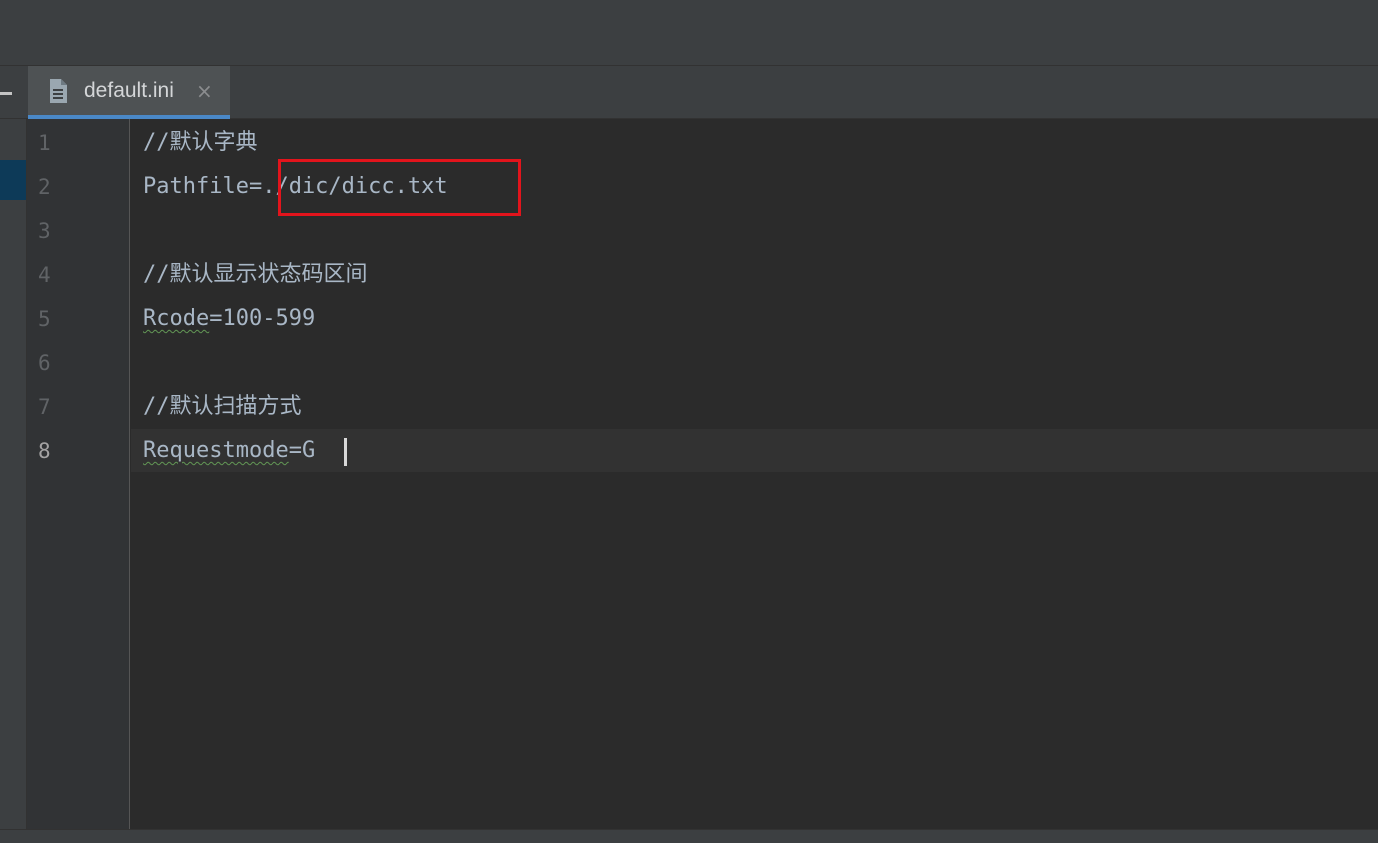 This screenshot has width=1378, height=843. I want to click on line-number-6: 6, so click(44, 363).